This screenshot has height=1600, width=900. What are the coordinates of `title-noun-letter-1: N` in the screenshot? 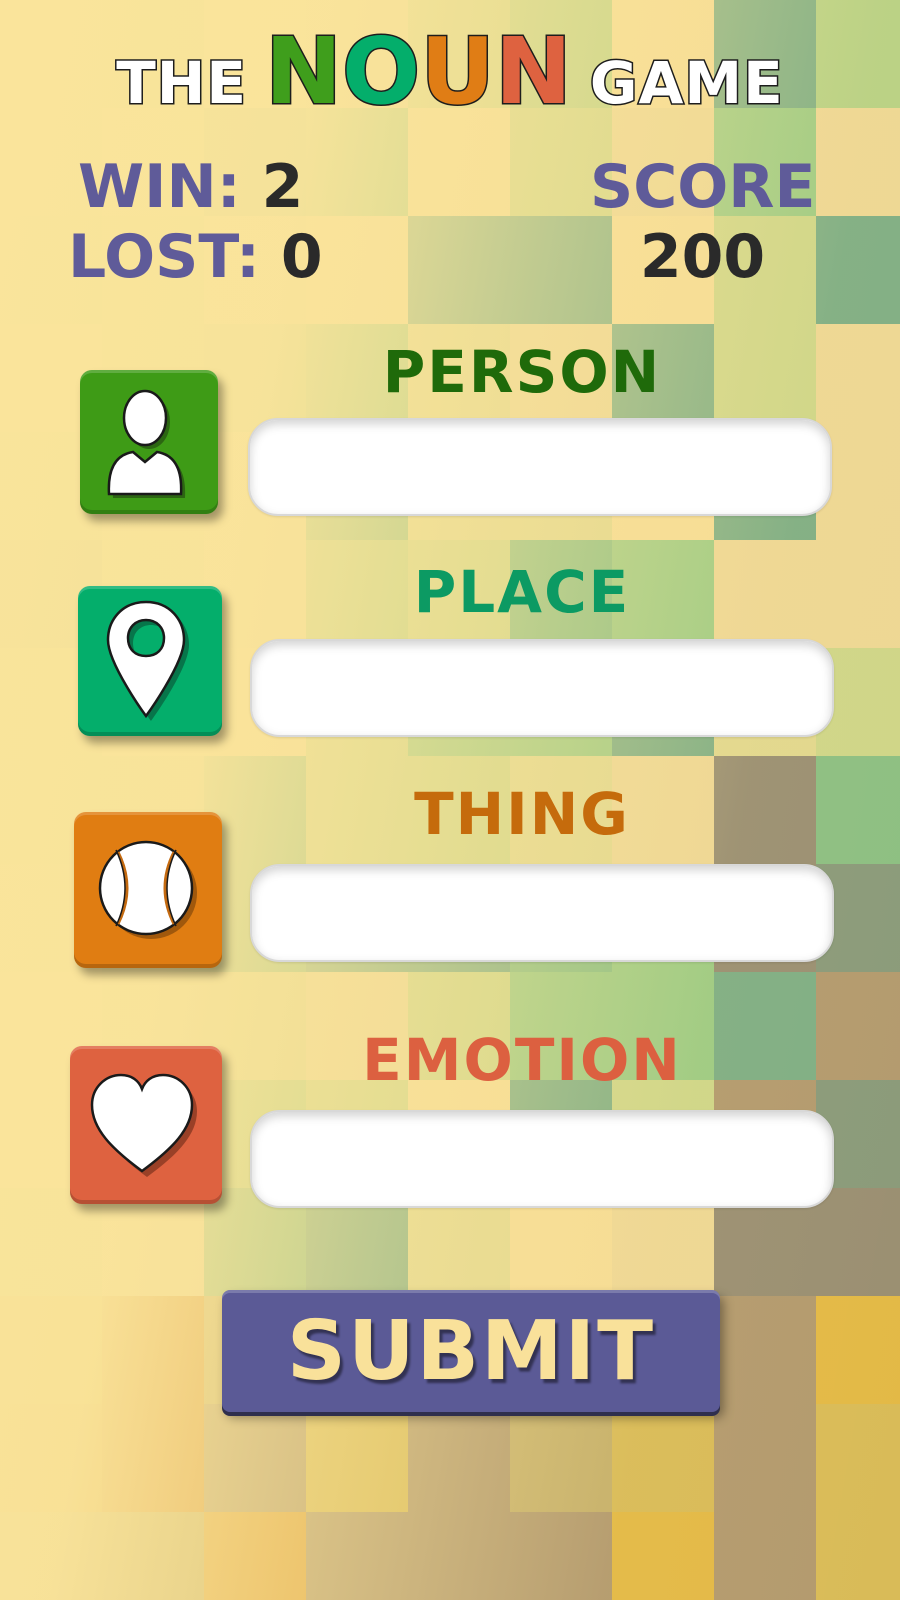 It's located at (303, 72).